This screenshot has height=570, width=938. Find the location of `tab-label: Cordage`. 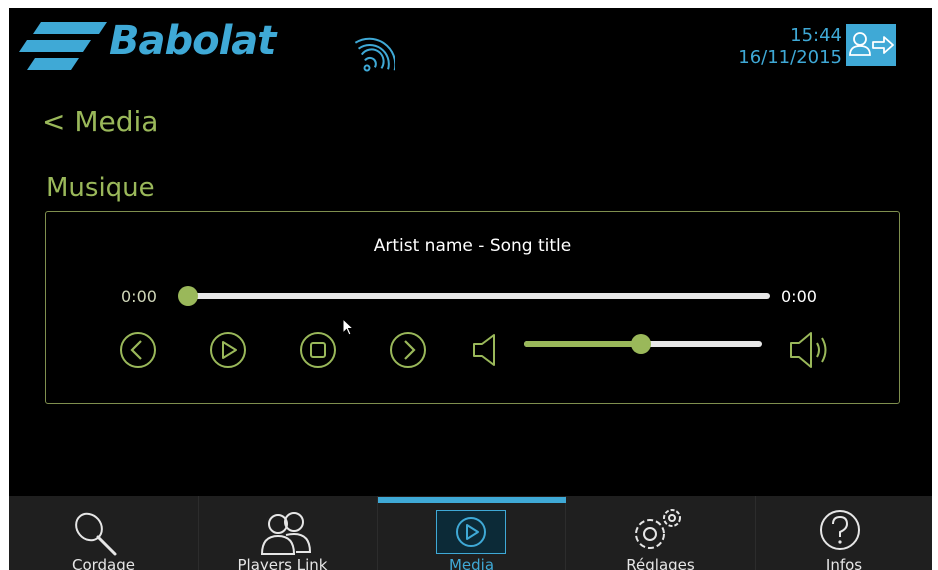

tab-label: Cordage is located at coordinates (103, 563).